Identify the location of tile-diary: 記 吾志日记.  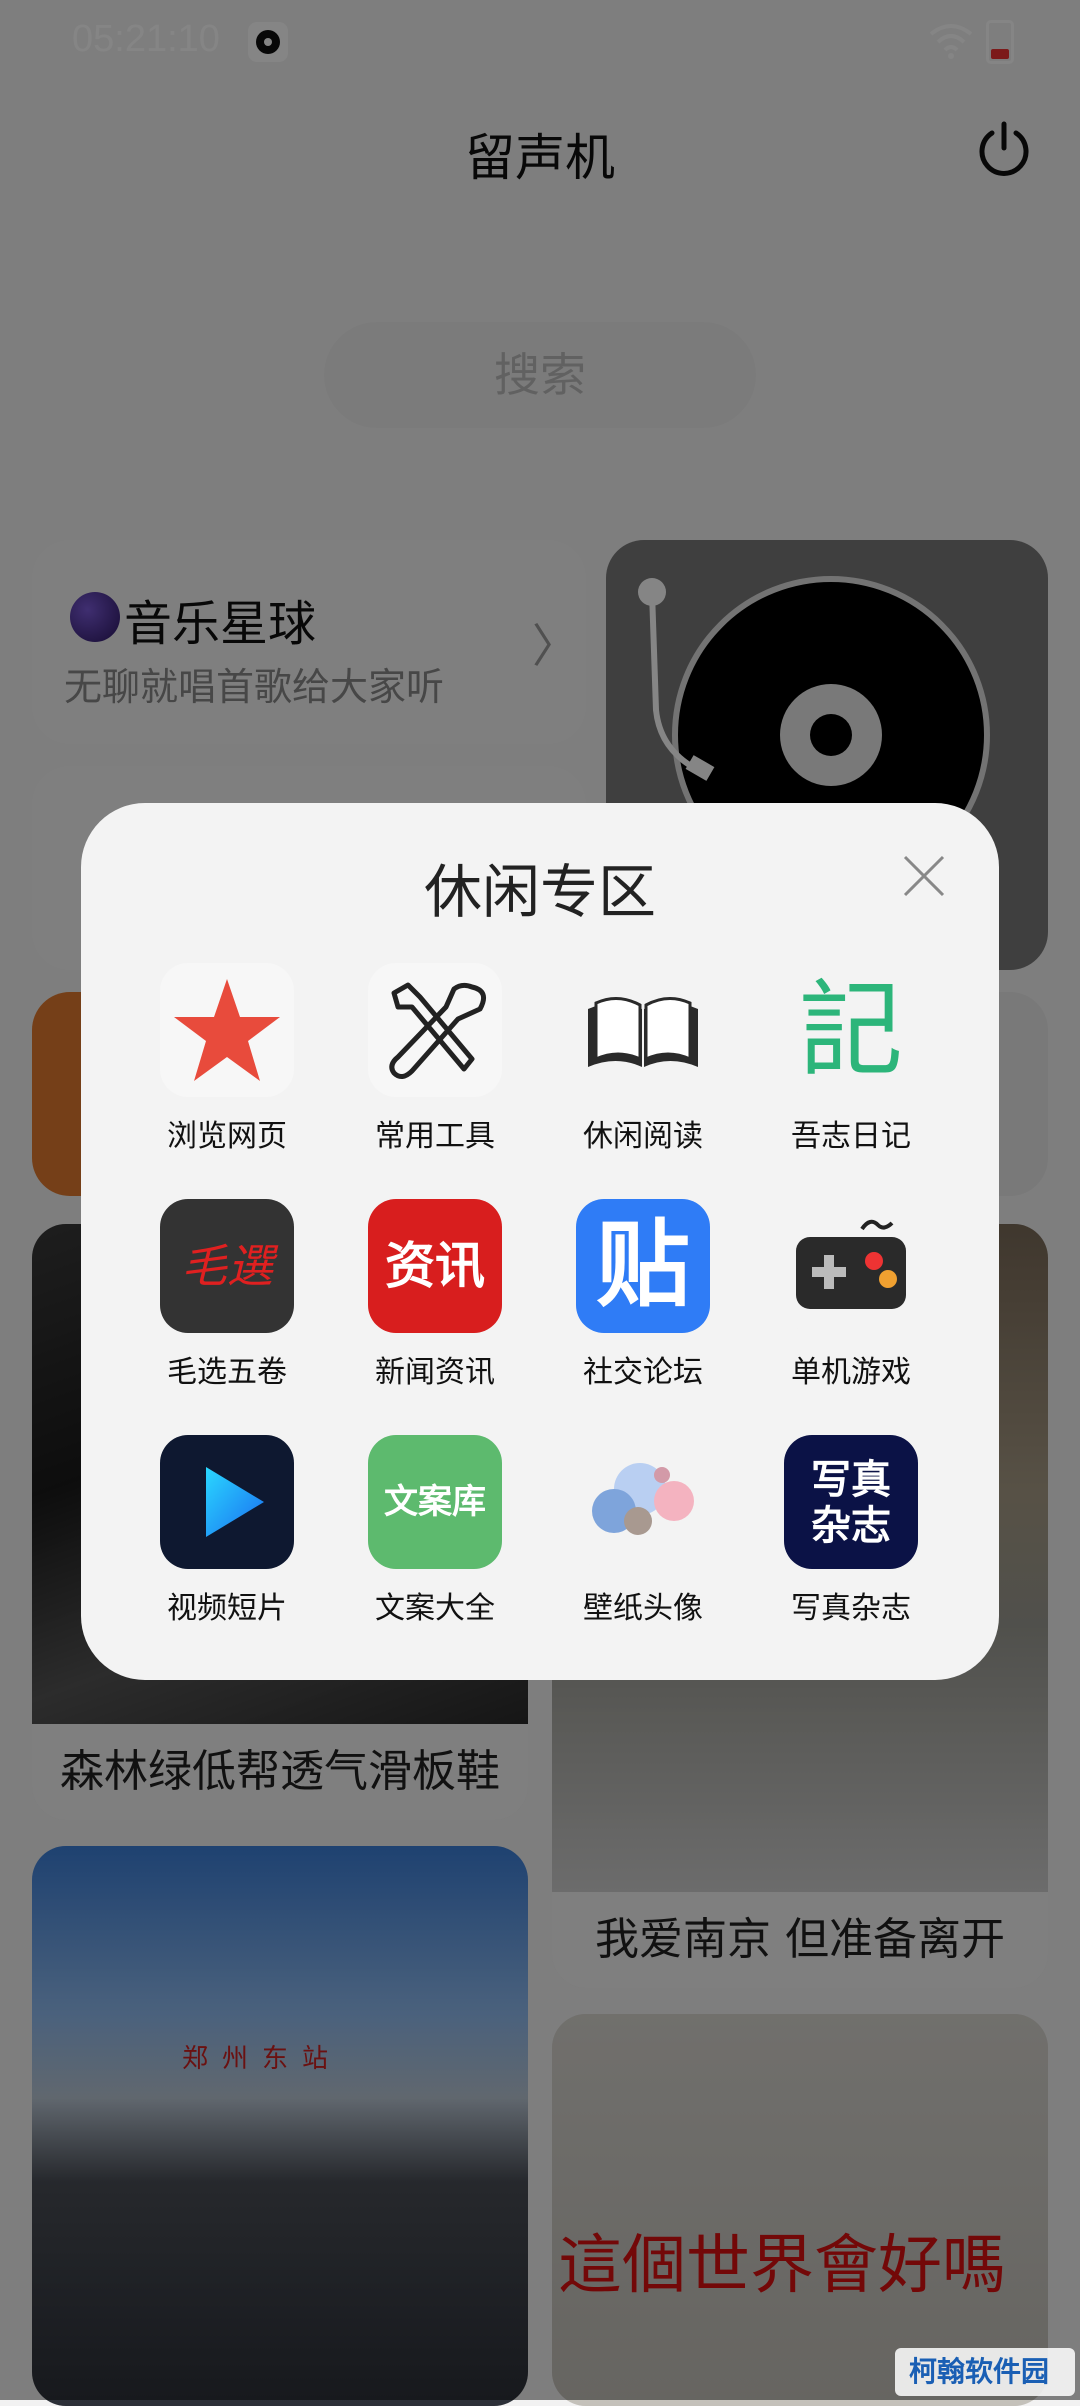
(851, 1078).